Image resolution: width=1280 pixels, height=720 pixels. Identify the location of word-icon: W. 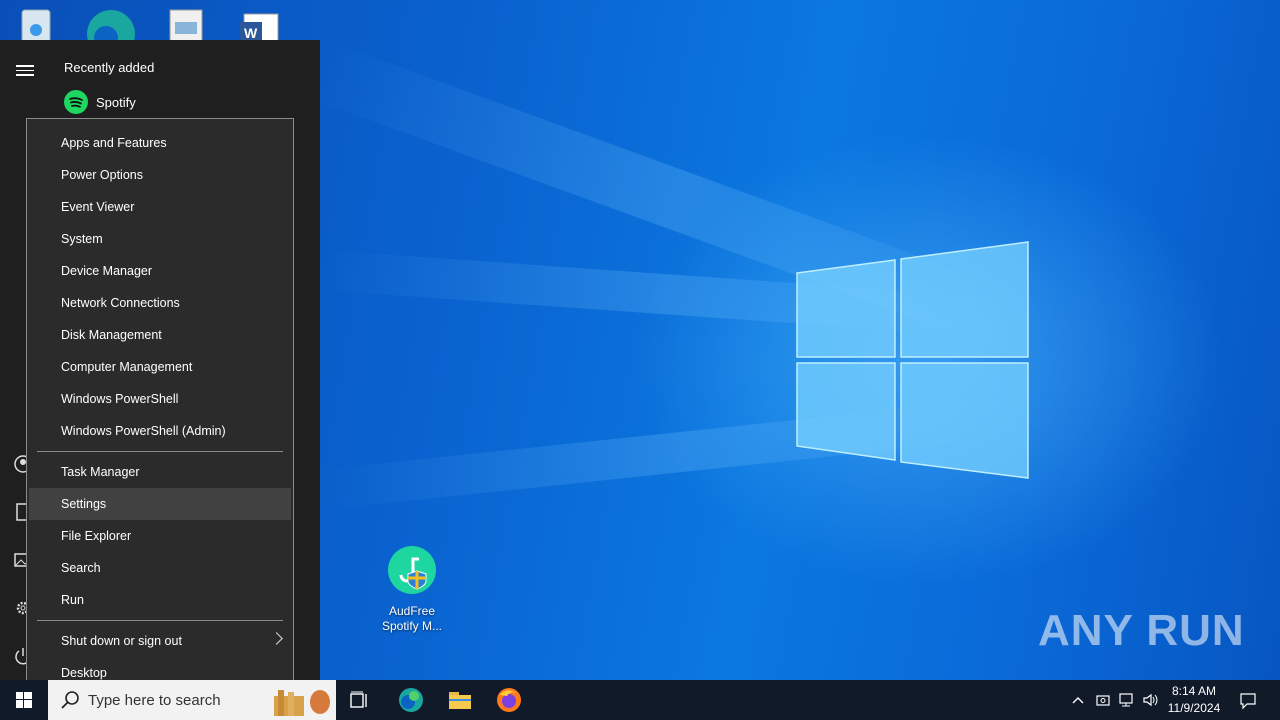
(262, 23).